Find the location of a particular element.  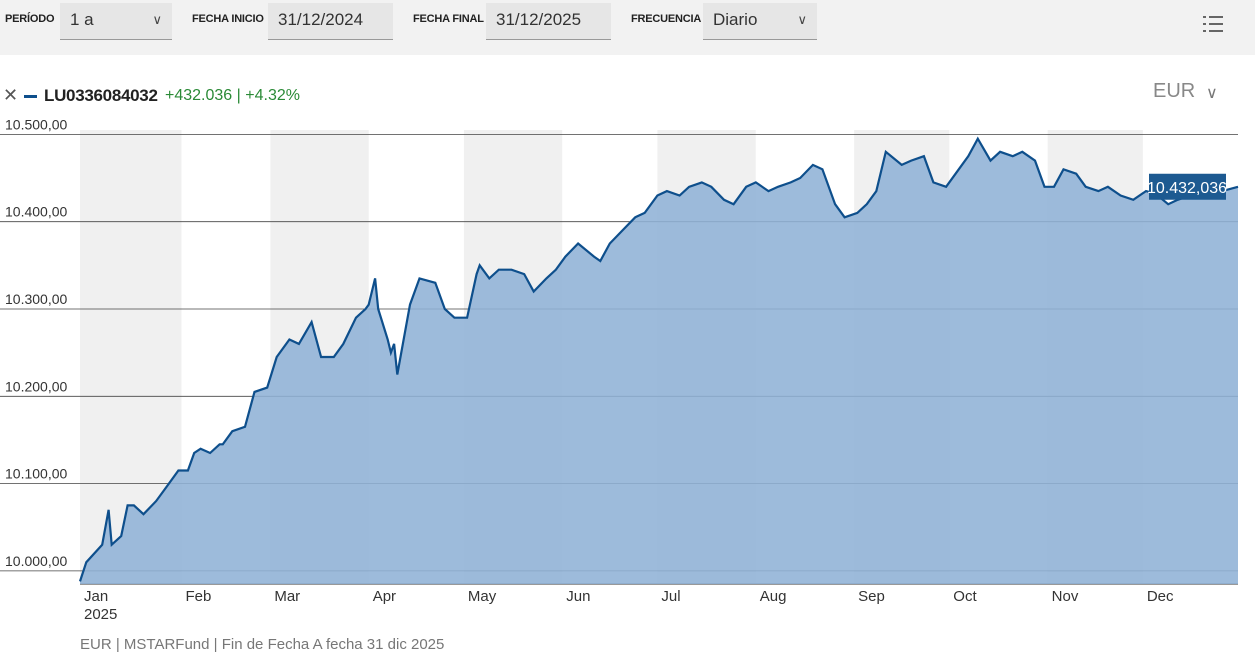

y-tick-label: 10.000,00 is located at coordinates (36, 561).